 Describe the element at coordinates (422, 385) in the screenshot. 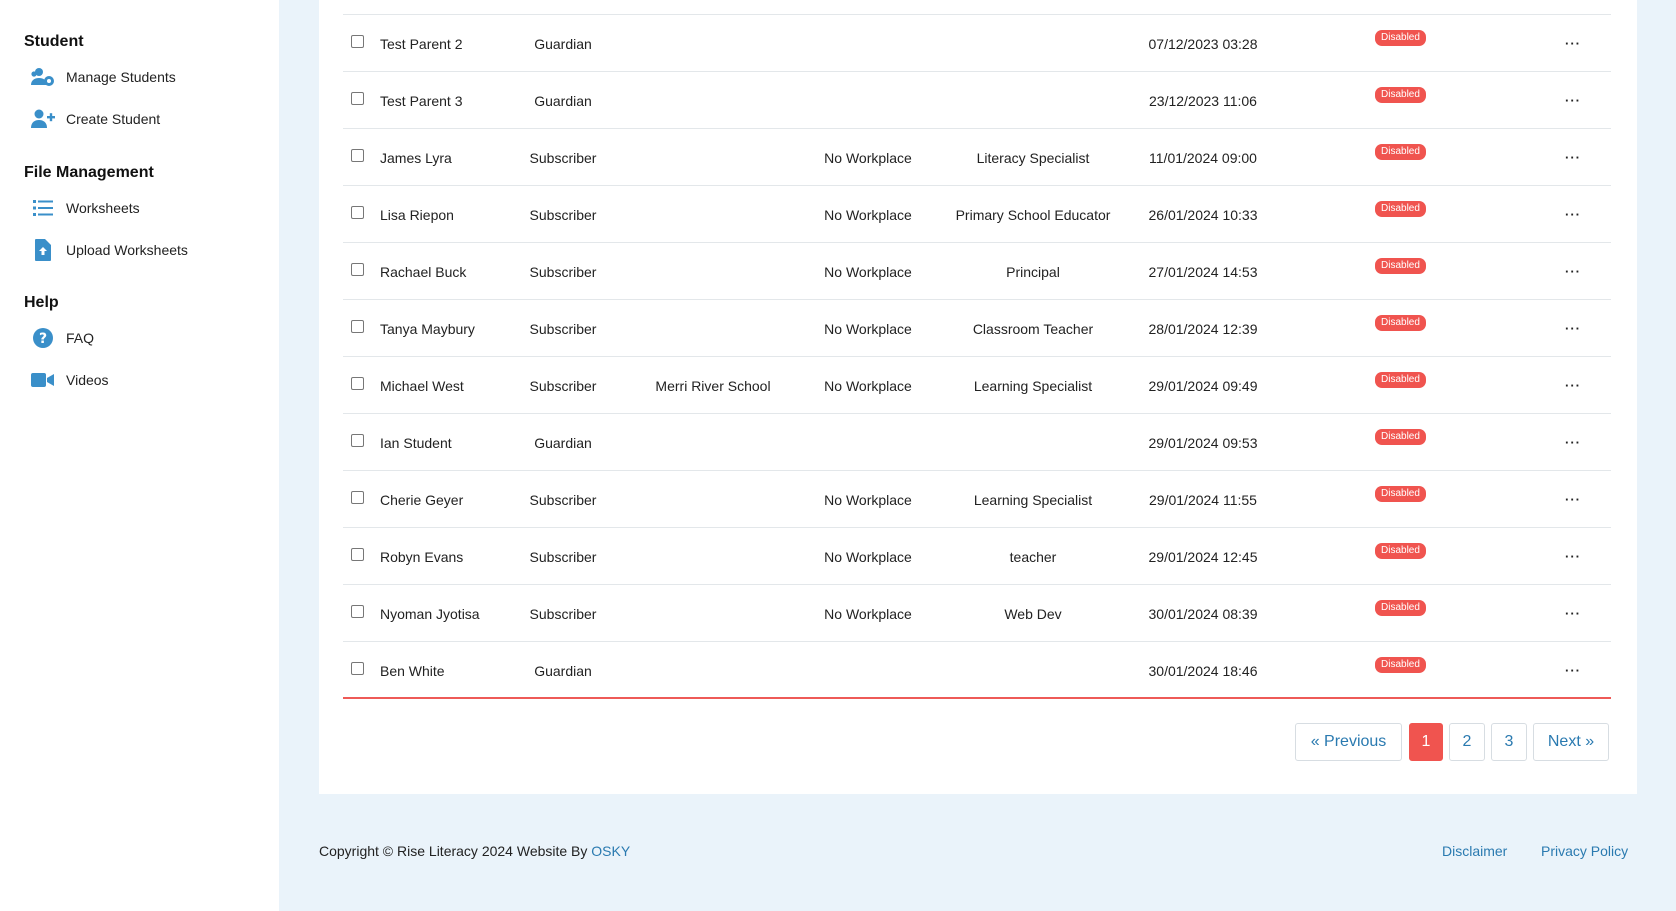

I see `user-name: Michael West` at that location.